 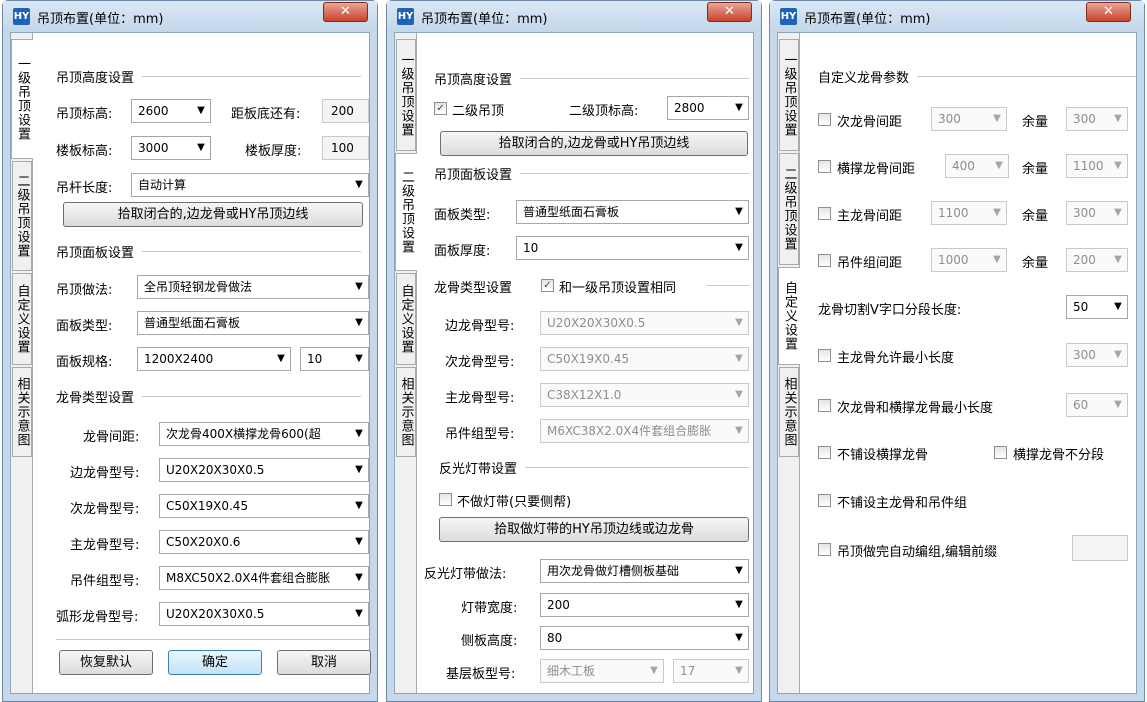 I want to click on floor-thickness-field: 100, so click(x=345, y=148).